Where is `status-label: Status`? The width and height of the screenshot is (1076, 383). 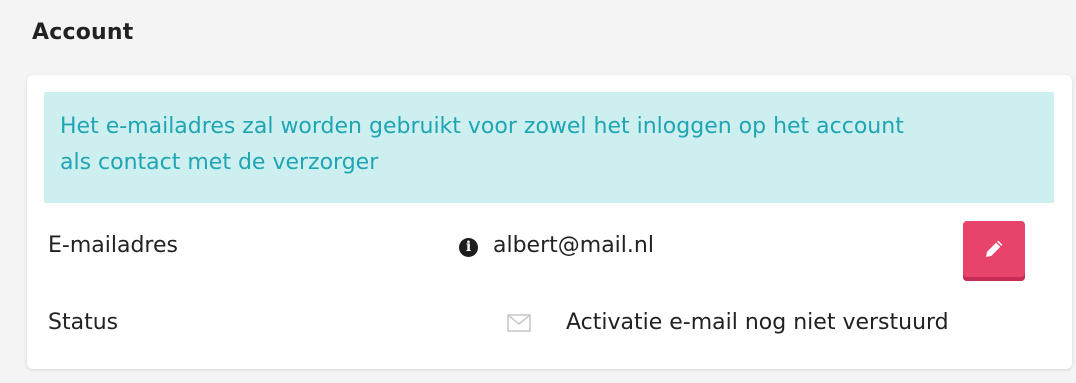 status-label: Status is located at coordinates (83, 322).